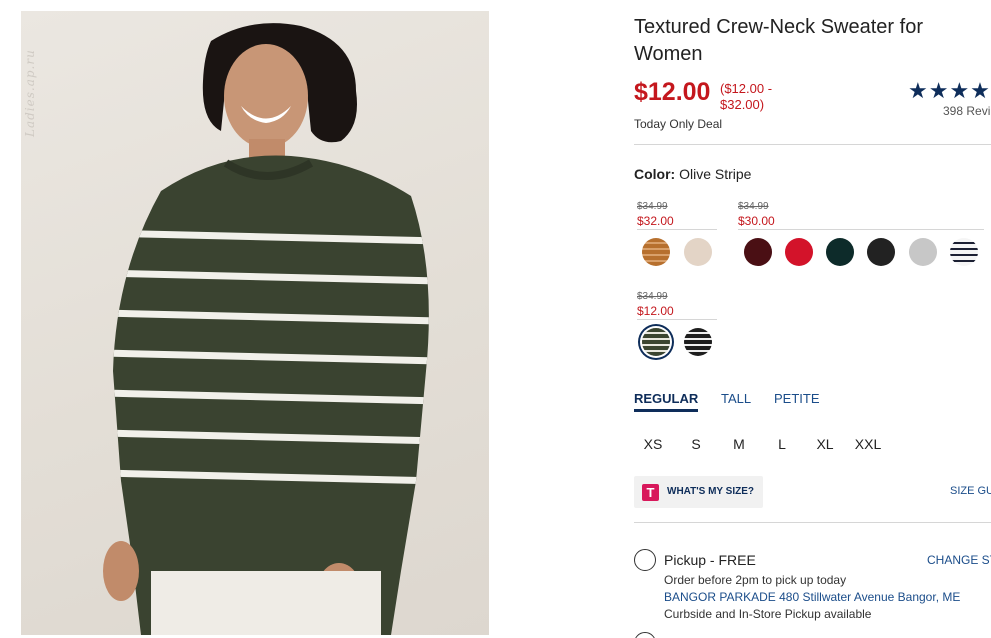 The width and height of the screenshot is (991, 638). I want to click on size-option-xxl: XXL, so click(868, 444).